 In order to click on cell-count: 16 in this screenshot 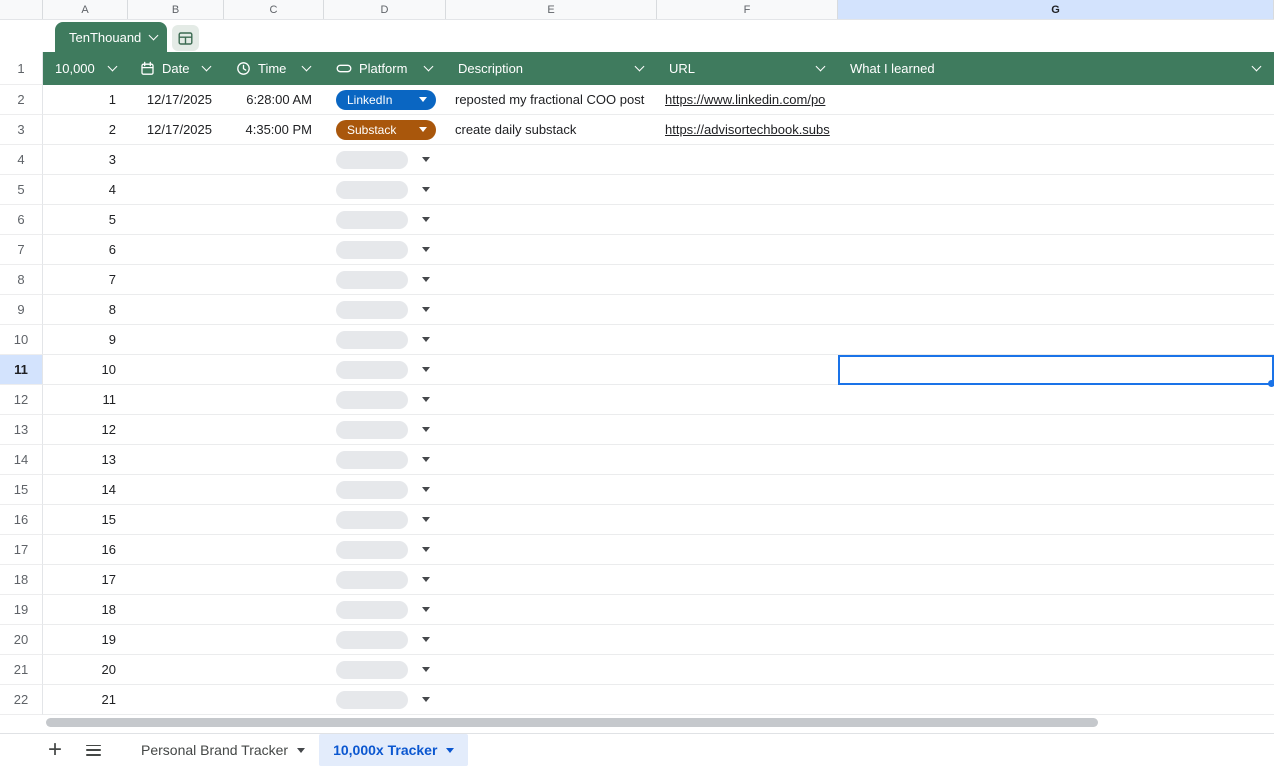, I will do `click(85, 549)`.